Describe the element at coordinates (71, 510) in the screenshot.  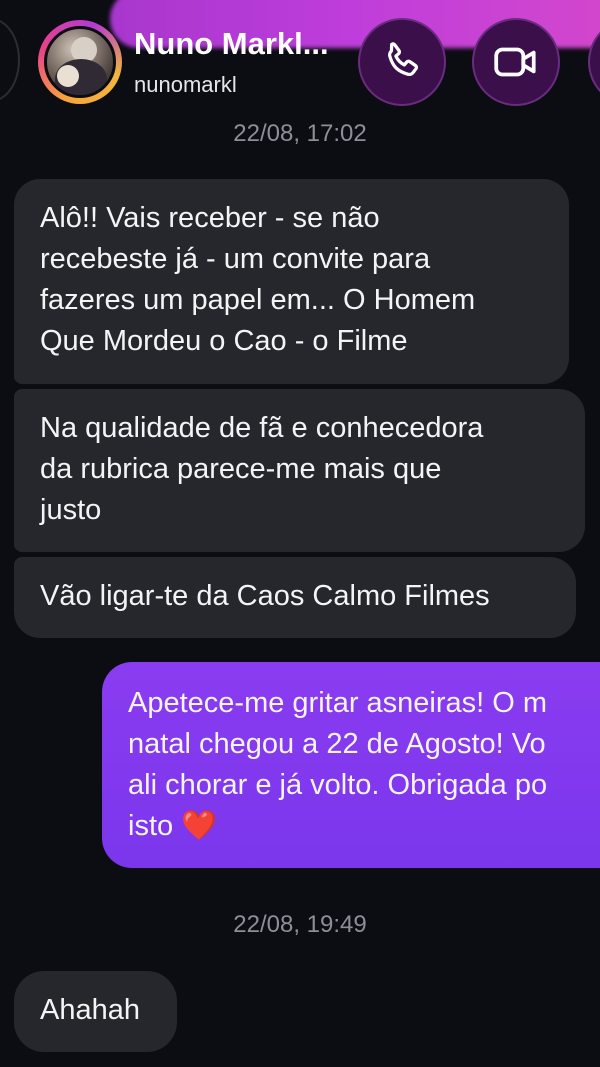
I see `message-line: justo` at that location.